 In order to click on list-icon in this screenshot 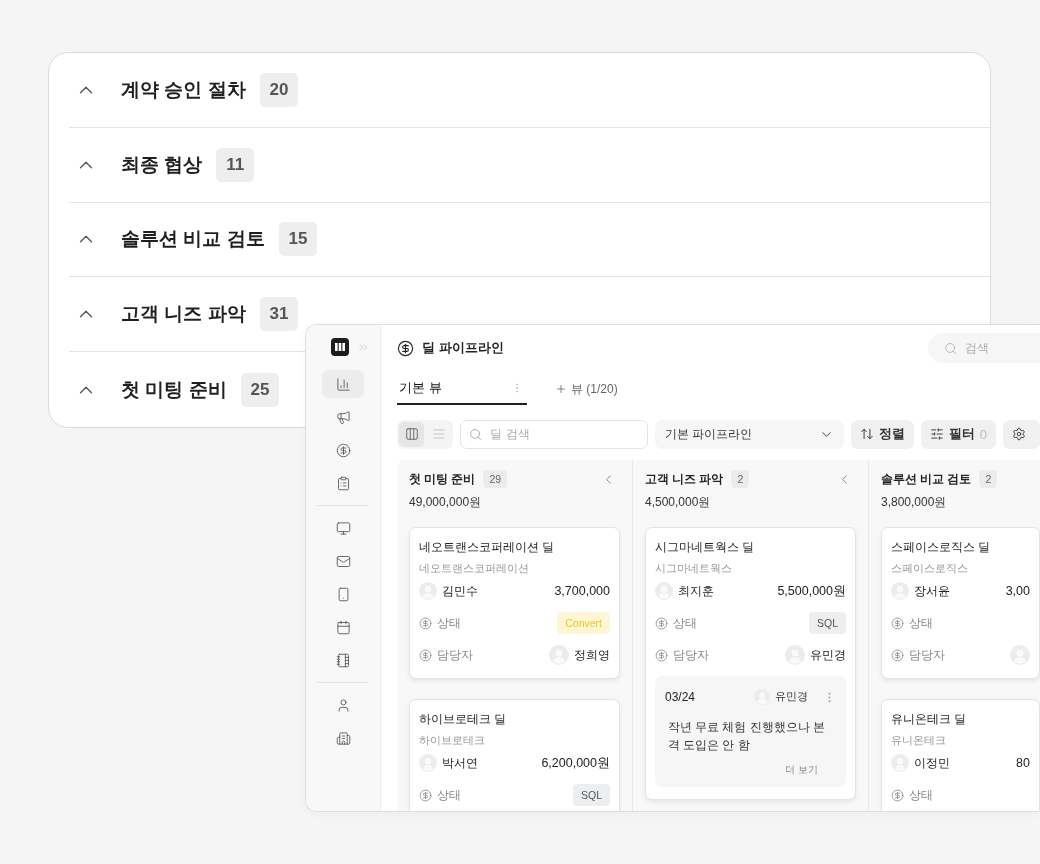, I will do `click(438, 434)`.